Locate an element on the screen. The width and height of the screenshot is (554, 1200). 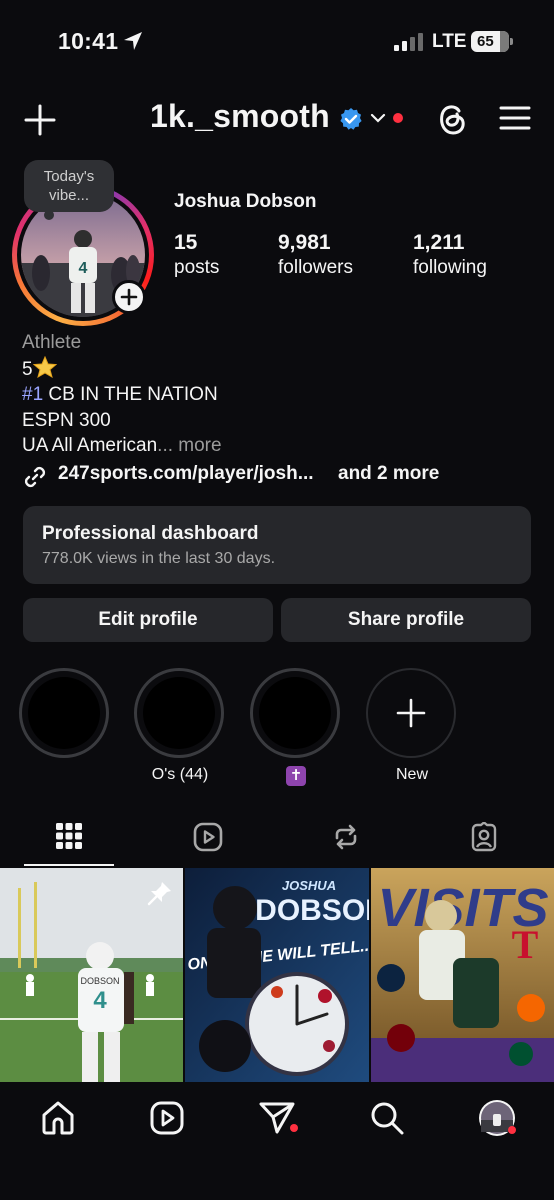
story-highlight: ✝ is located at coordinates (296, 727).